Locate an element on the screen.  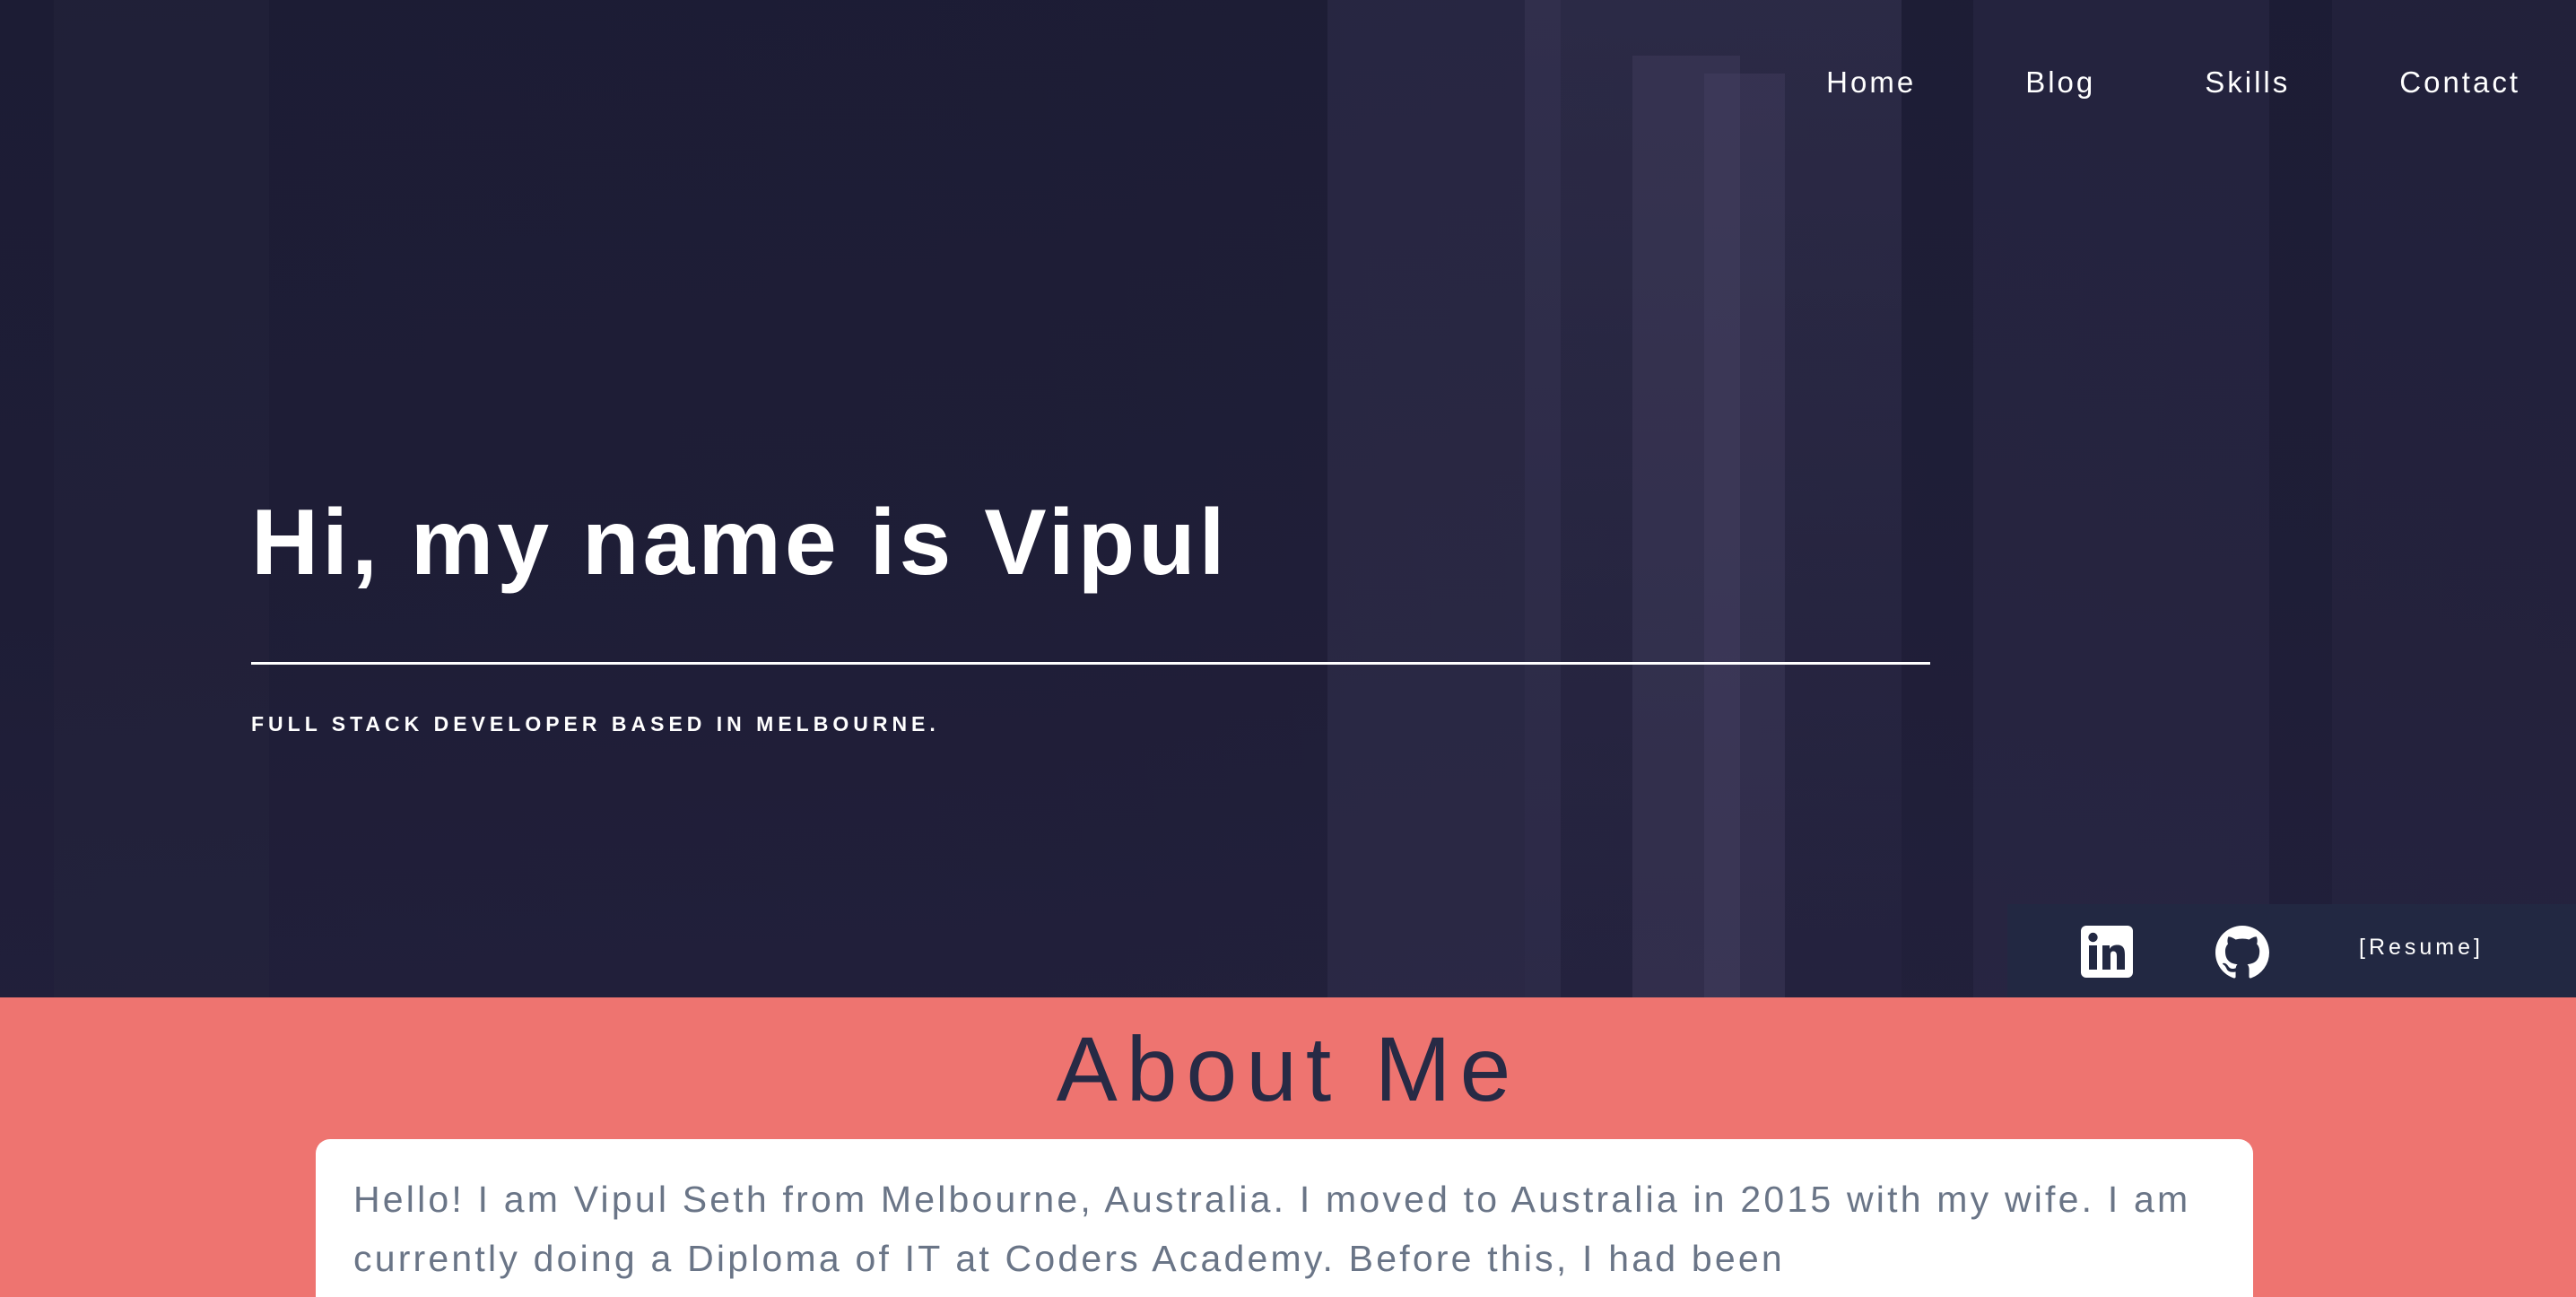
linkedin-icon is located at coordinates (2107, 952).